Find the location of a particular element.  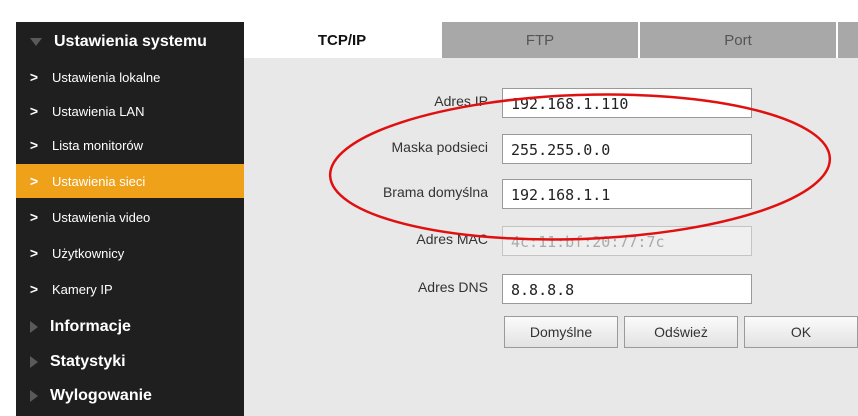

sidebar-section-label: Wylogowanie is located at coordinates (101, 395).